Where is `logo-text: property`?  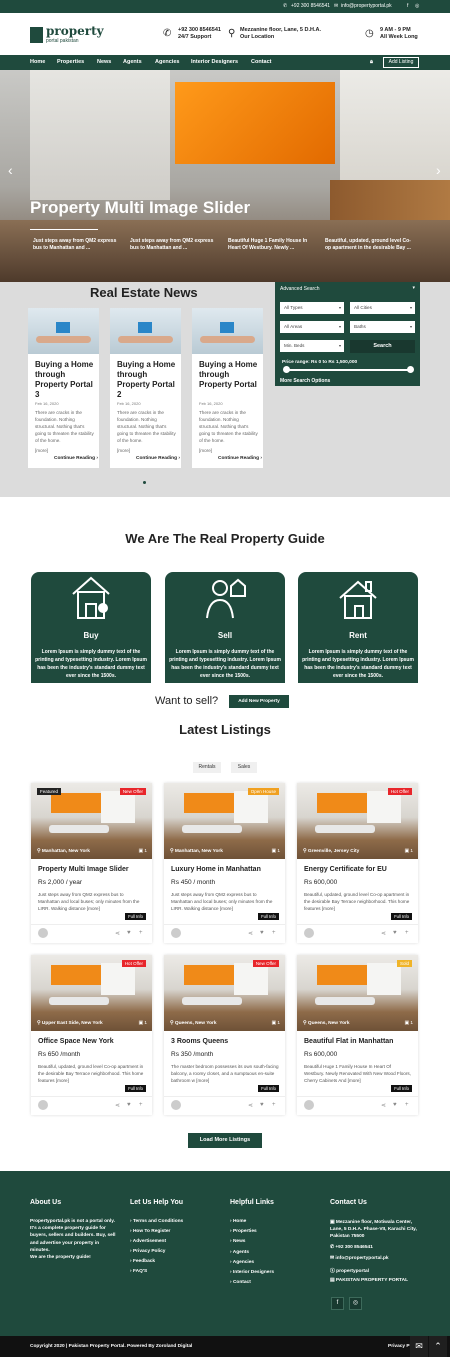 logo-text: property is located at coordinates (75, 31).